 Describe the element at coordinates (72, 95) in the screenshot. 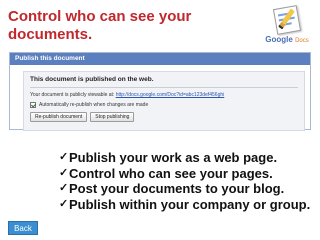

I see `url-prefix: Your document is publicly viewable at:` at that location.